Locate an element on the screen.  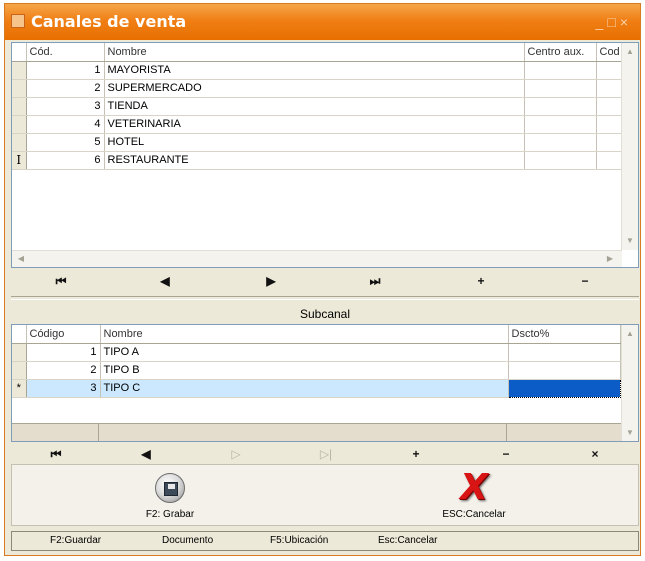
title-bar: Canales de venta _□× is located at coordinates (322, 22).